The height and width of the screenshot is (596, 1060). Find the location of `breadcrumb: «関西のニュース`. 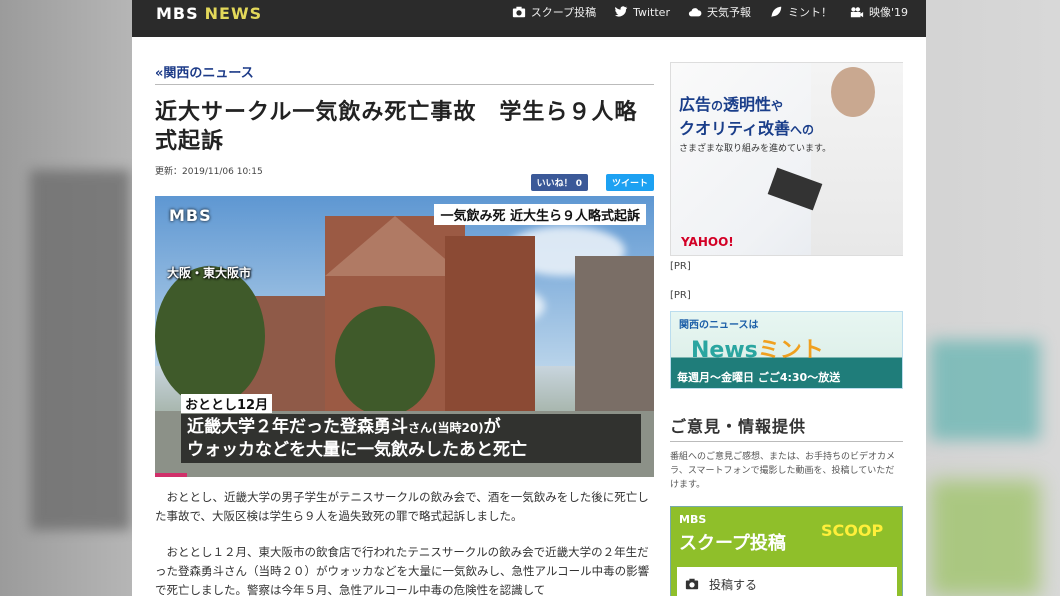

breadcrumb: «関西のニュース is located at coordinates (404, 73).